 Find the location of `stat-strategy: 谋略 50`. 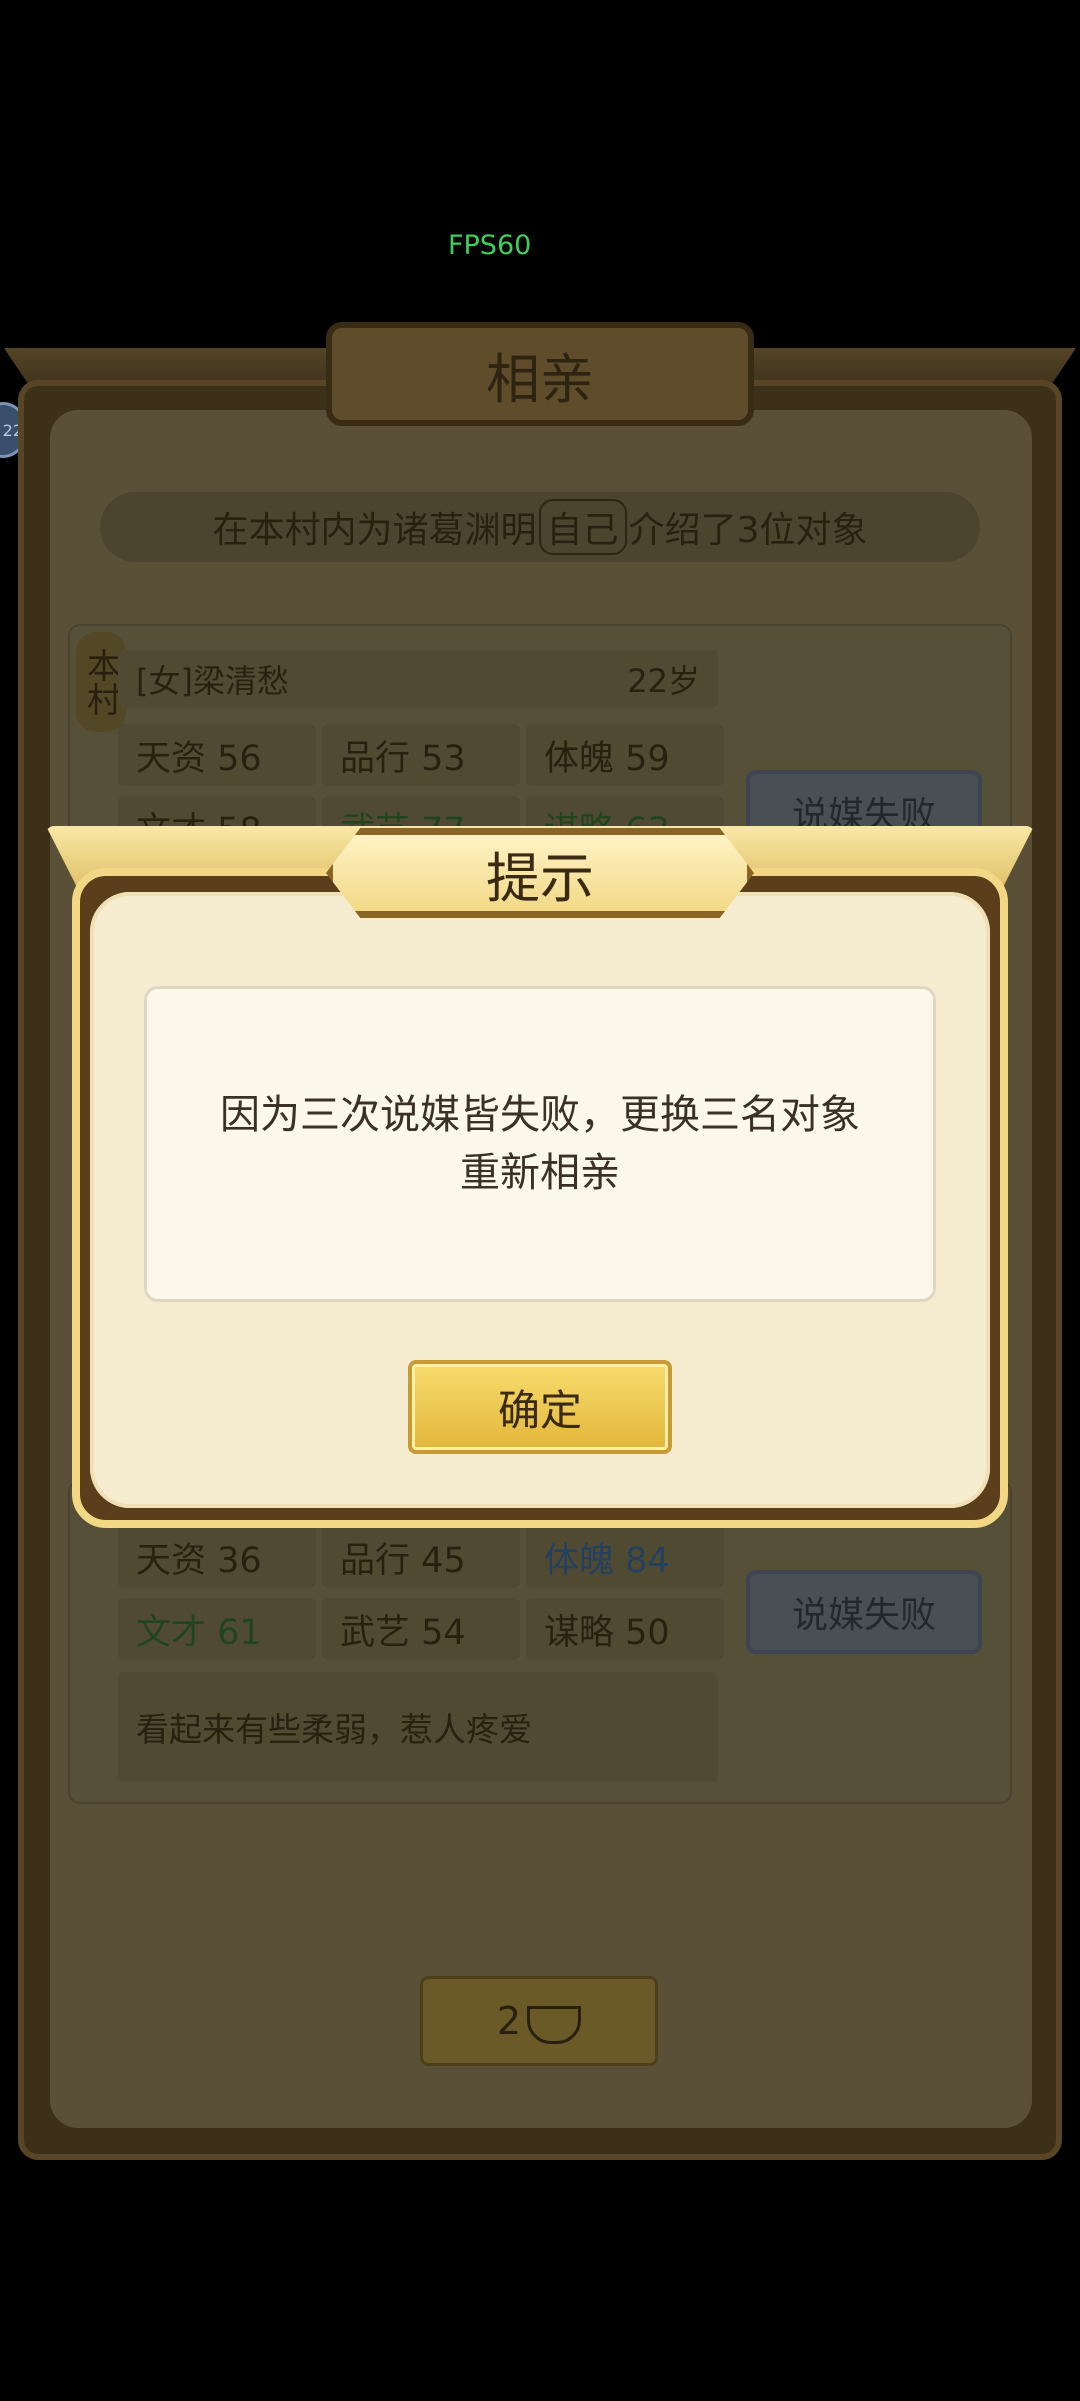

stat-strategy: 谋略 50 is located at coordinates (625, 1629).